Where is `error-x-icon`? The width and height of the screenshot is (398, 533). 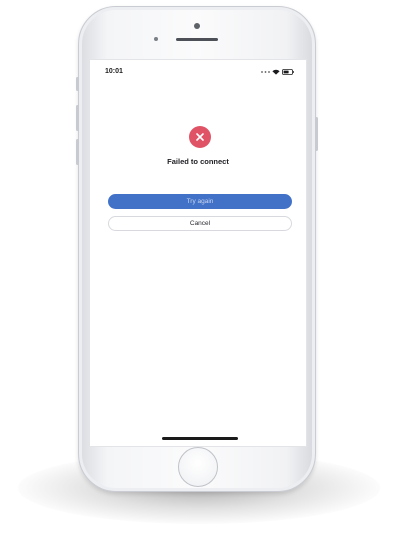 error-x-icon is located at coordinates (200, 137).